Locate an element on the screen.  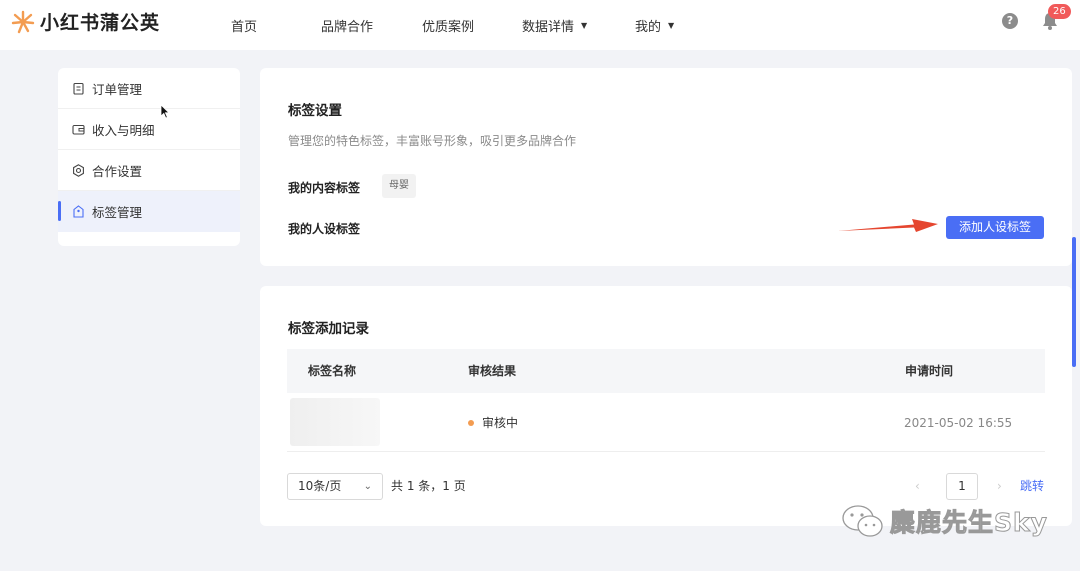
mouse-cursor-icon is located at coordinates (165, 111).